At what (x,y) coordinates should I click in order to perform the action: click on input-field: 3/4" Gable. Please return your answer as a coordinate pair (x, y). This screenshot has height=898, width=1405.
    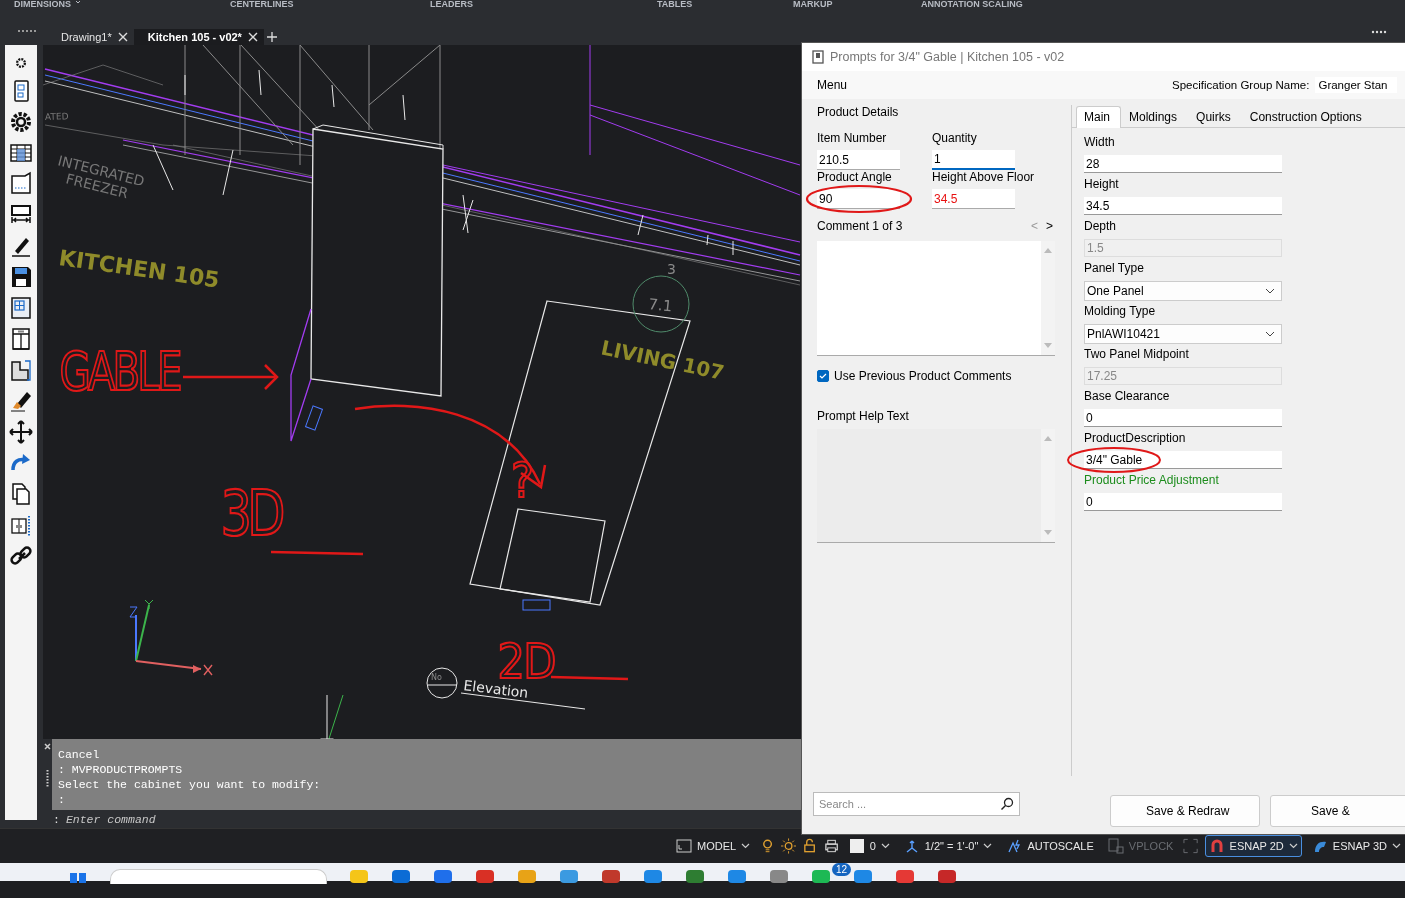
    Looking at the image, I should click on (1183, 460).